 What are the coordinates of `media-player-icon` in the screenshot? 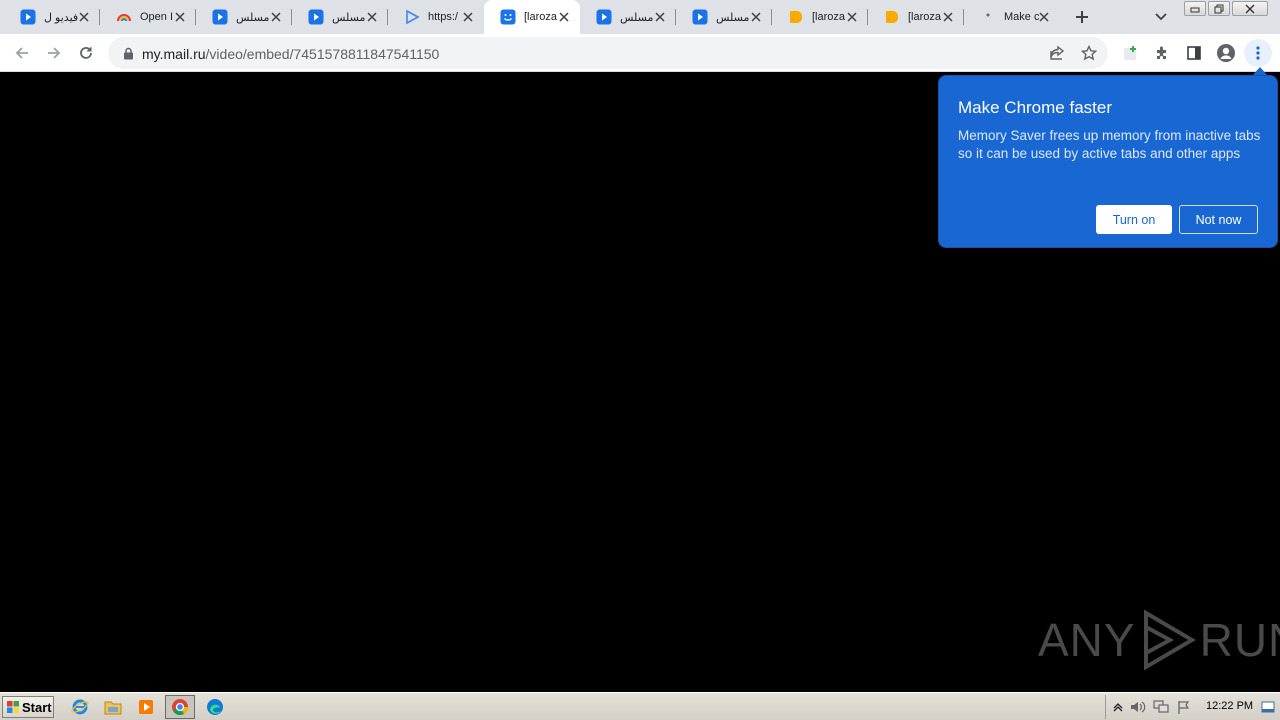 It's located at (146, 707).